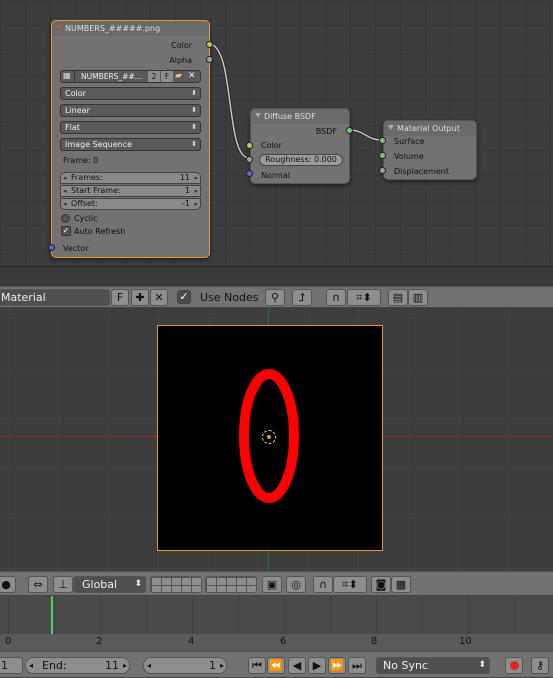 The width and height of the screenshot is (553, 678). Describe the element at coordinates (272, 584) in the screenshot. I see `lock-camera-icon: ▣` at that location.